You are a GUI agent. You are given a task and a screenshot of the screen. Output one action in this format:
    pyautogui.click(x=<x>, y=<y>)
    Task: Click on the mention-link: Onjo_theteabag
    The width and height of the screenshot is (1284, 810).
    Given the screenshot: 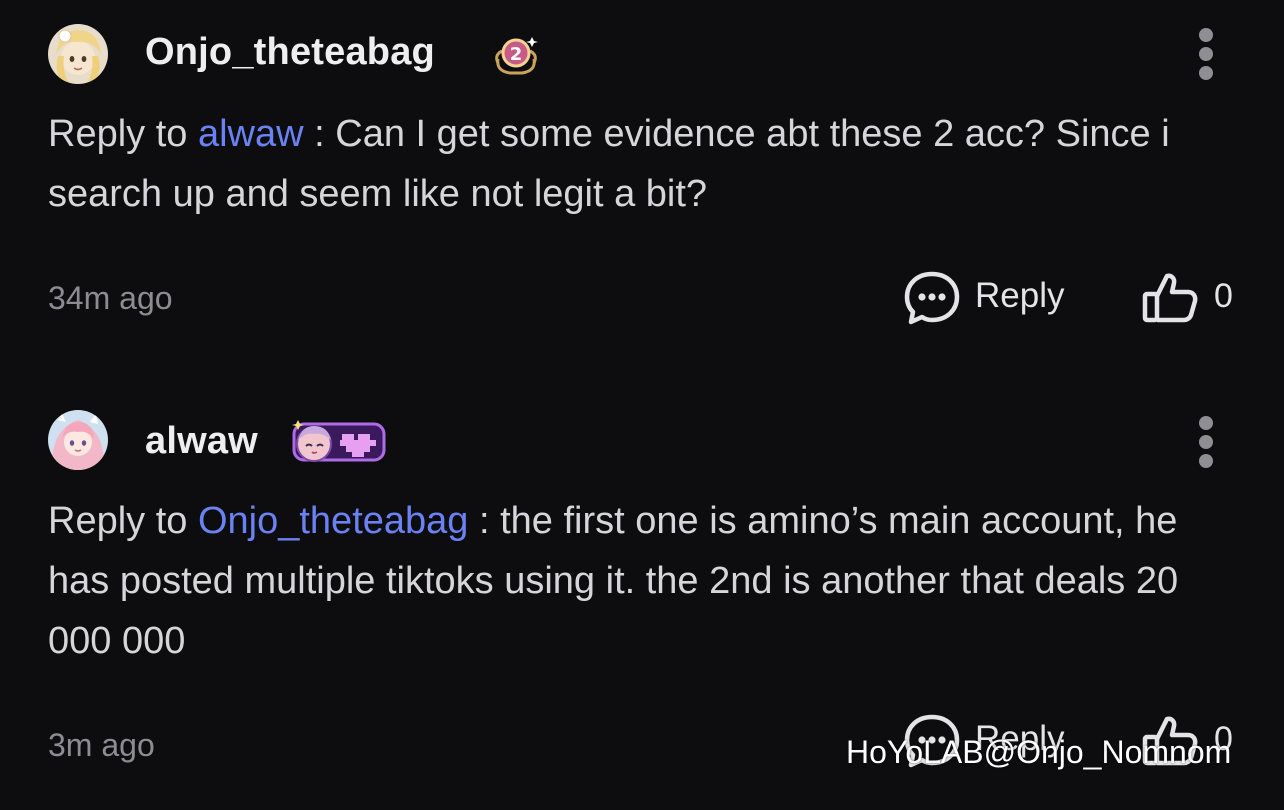 What is the action you would take?
    pyautogui.click(x=333, y=521)
    